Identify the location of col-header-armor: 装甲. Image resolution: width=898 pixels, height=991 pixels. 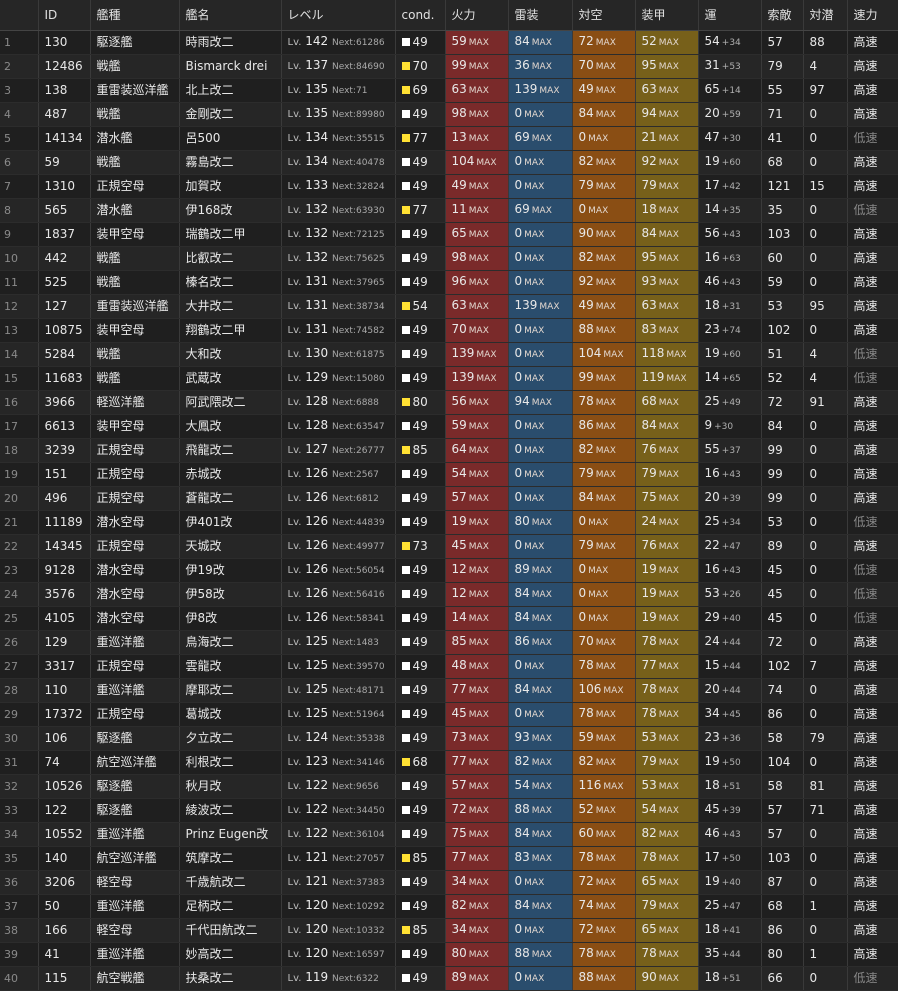
(667, 15).